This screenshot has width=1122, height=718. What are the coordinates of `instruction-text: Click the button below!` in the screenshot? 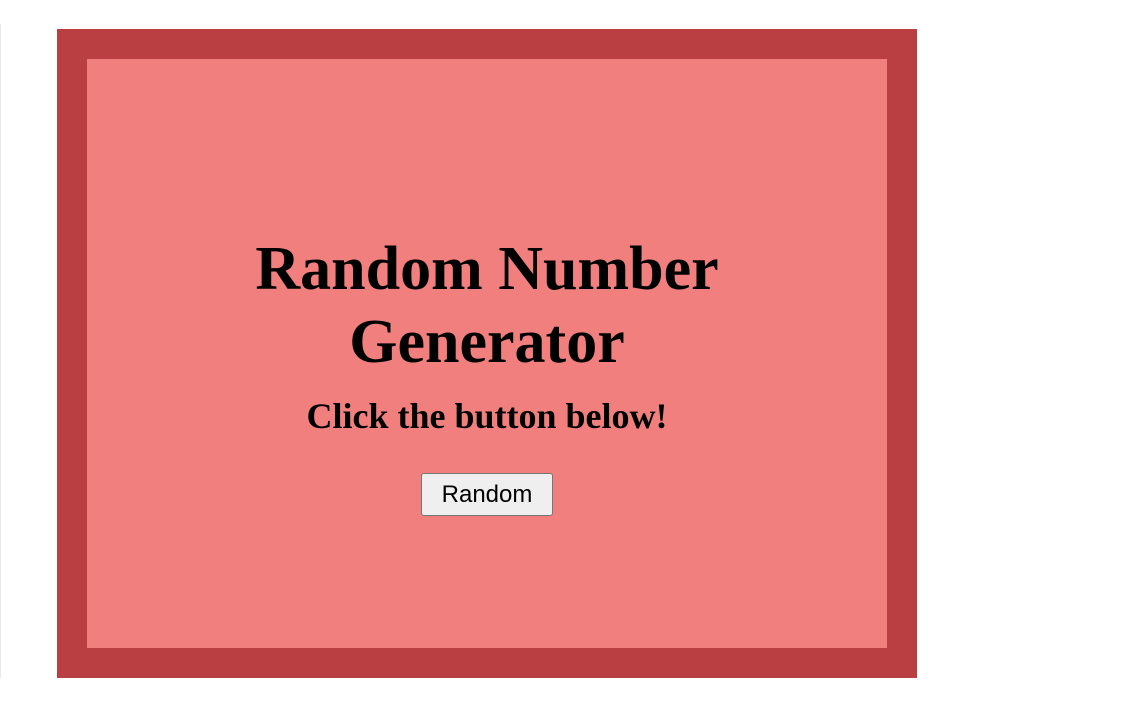 It's located at (487, 416).